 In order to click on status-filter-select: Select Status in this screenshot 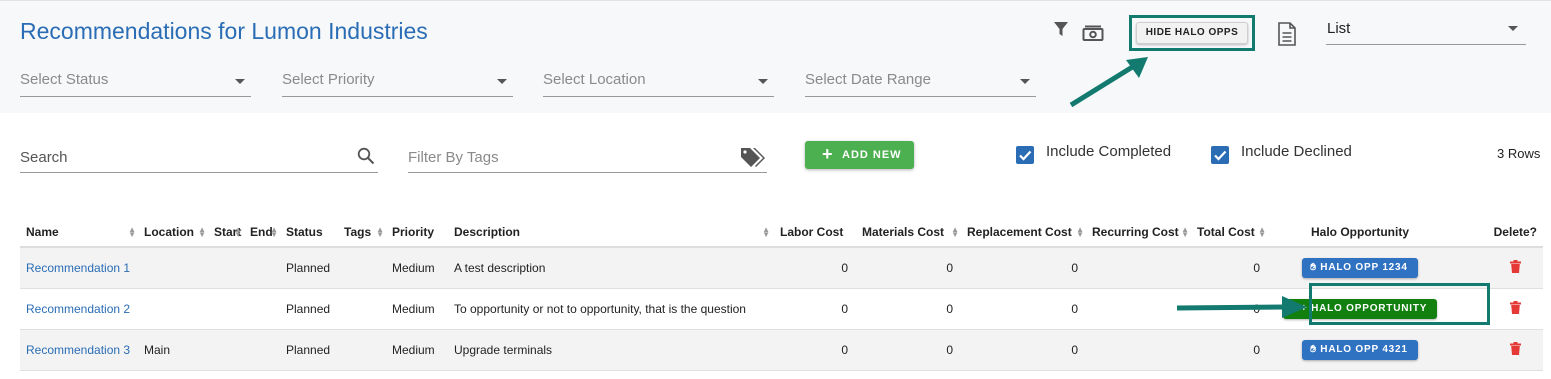, I will do `click(135, 82)`.